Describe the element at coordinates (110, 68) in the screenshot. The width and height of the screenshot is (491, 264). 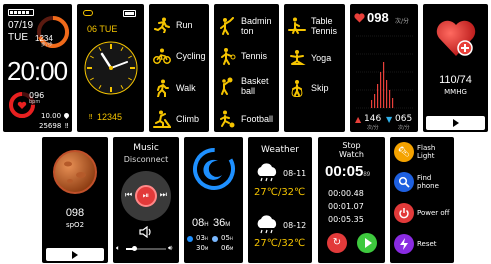
I see `watchface-2-panel: 06 TUE ‼ 12345` at that location.